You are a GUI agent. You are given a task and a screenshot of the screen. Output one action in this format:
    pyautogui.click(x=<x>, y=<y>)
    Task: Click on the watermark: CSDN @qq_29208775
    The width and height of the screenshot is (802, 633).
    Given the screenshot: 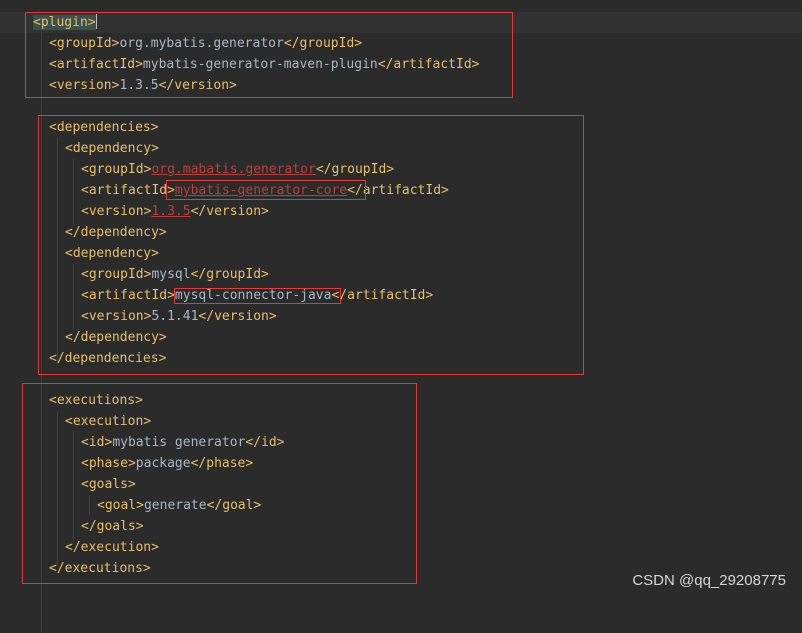 What is the action you would take?
    pyautogui.click(x=709, y=580)
    